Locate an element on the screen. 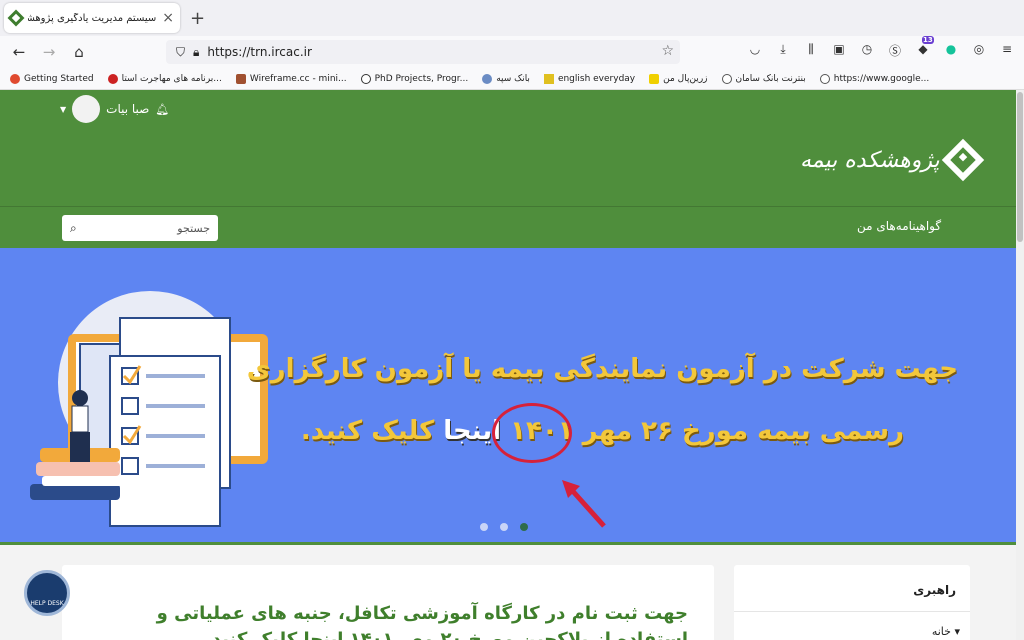 This screenshot has height=640, width=1024. highlight-circle is located at coordinates (532, 433).